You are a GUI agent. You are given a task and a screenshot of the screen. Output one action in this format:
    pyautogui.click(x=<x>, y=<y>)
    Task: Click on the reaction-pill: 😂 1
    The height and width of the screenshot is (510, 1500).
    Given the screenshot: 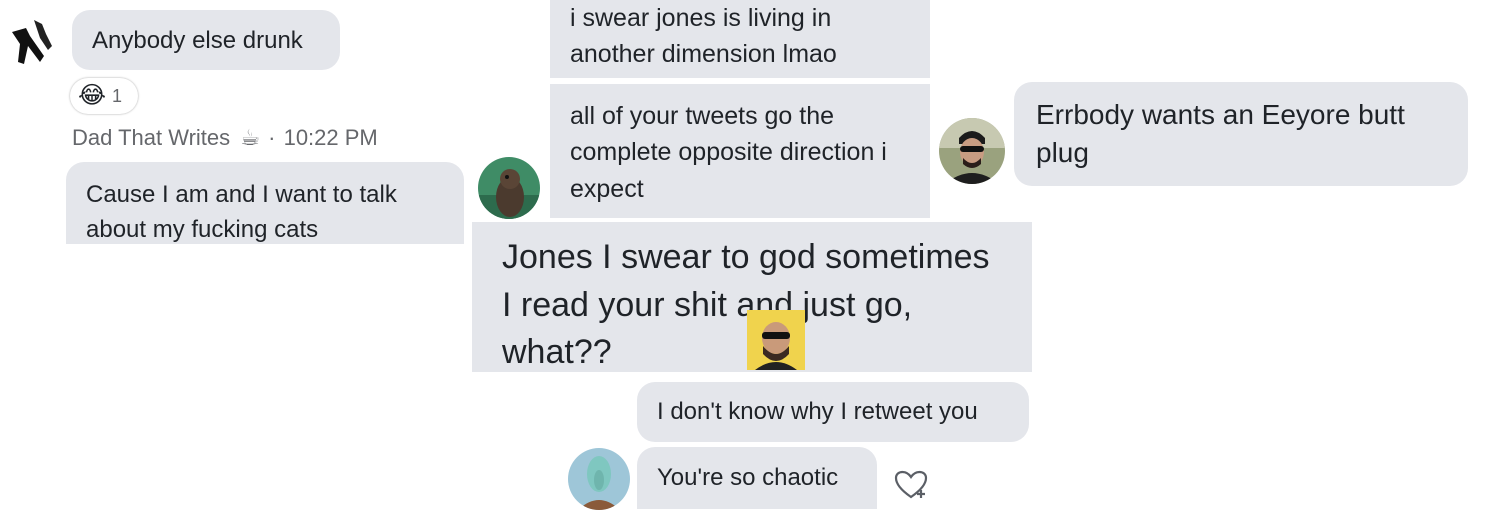 What is the action you would take?
    pyautogui.click(x=104, y=96)
    